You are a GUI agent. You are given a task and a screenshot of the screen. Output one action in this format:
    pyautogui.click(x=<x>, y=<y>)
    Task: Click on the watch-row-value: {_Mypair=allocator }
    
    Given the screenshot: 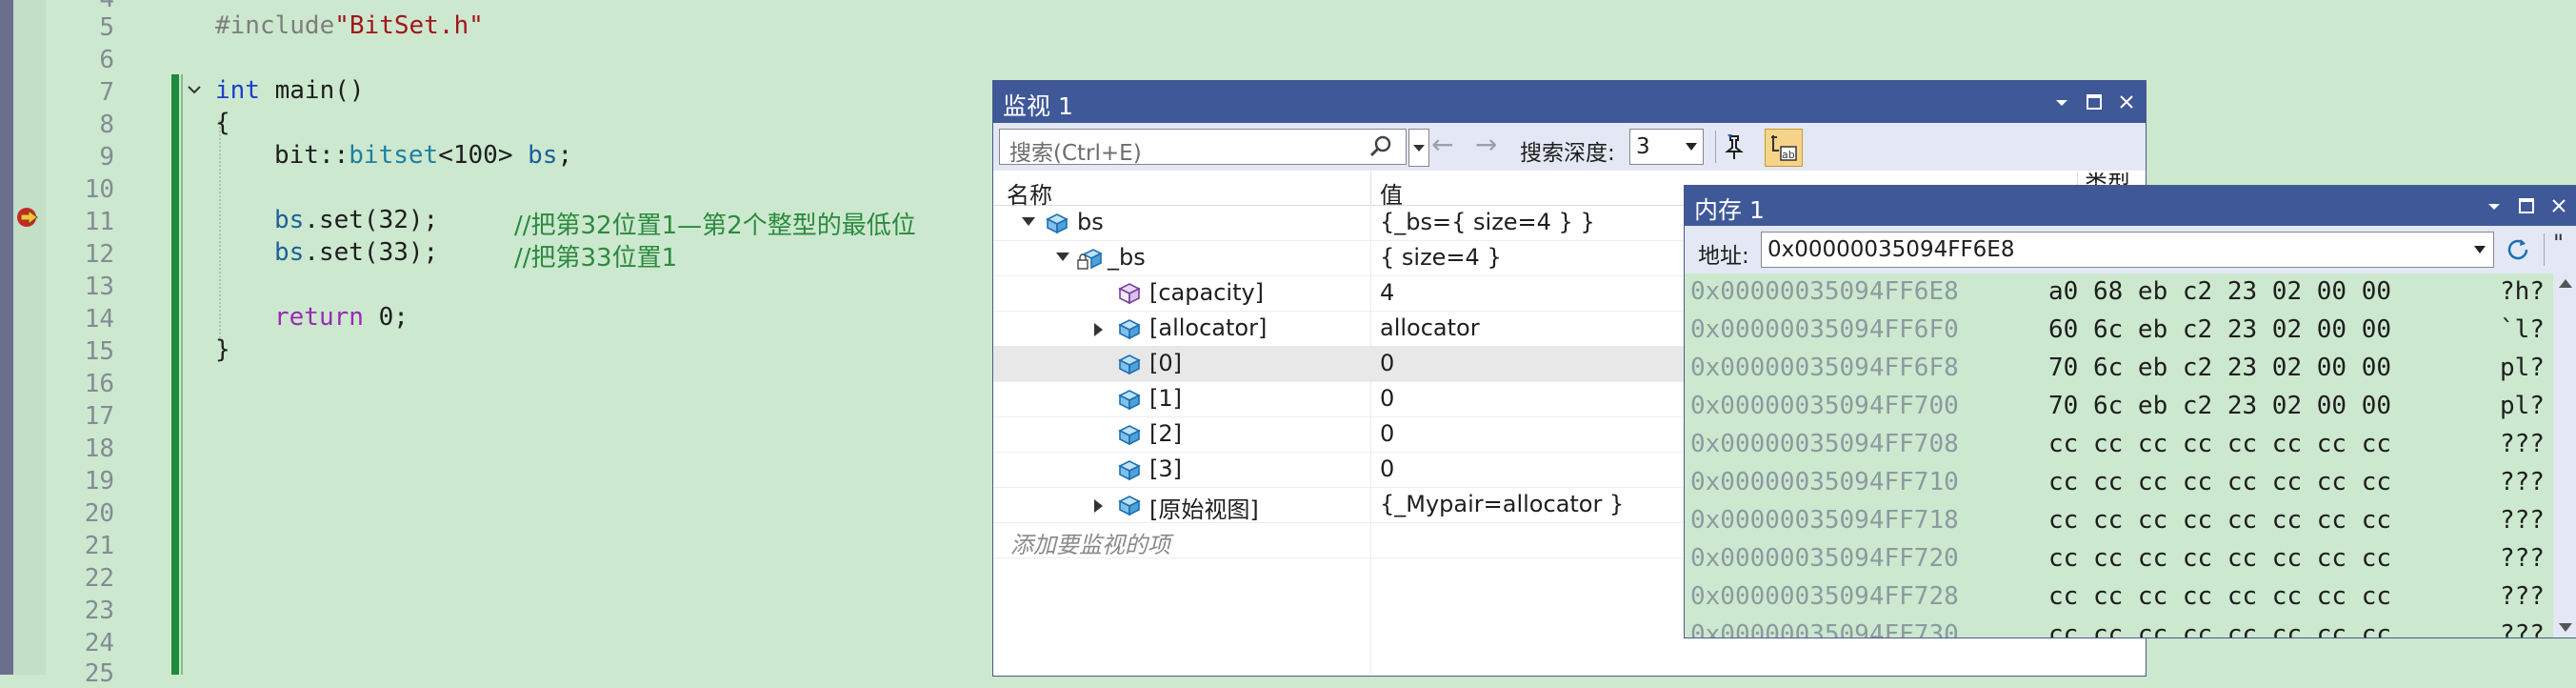 What is the action you would take?
    pyautogui.click(x=1502, y=504)
    